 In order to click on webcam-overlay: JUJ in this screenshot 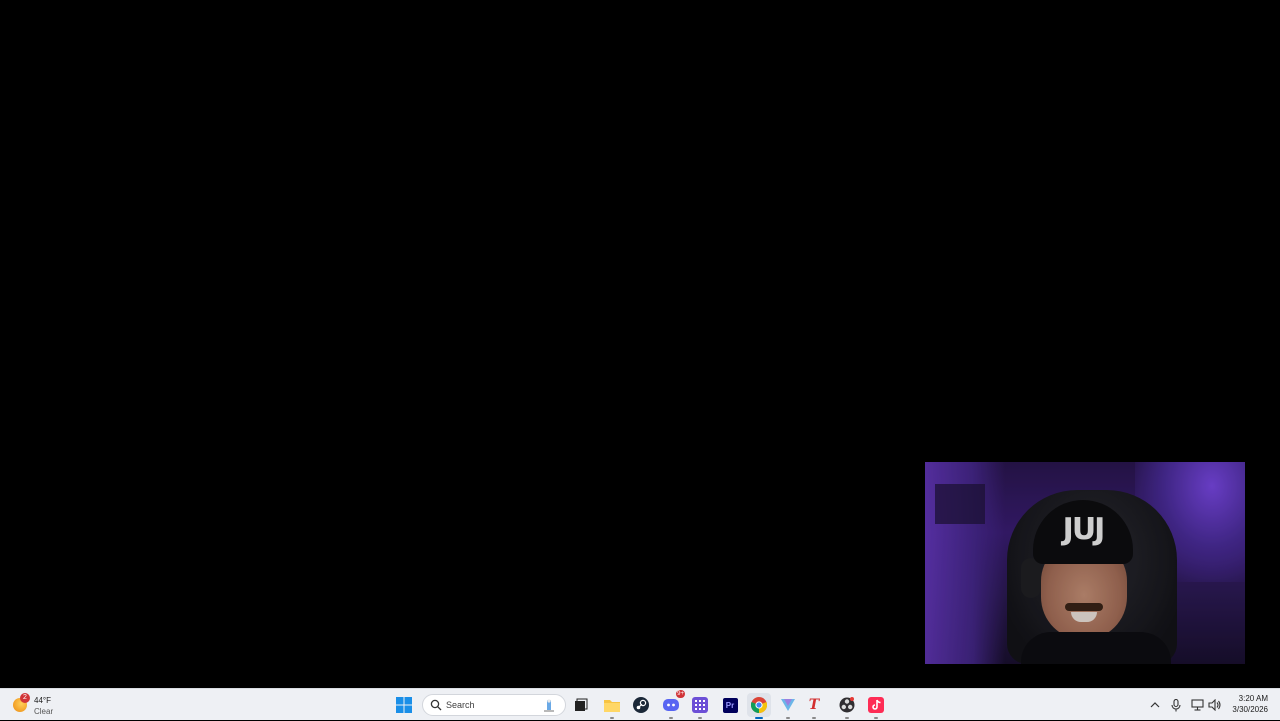, I will do `click(1085, 563)`.